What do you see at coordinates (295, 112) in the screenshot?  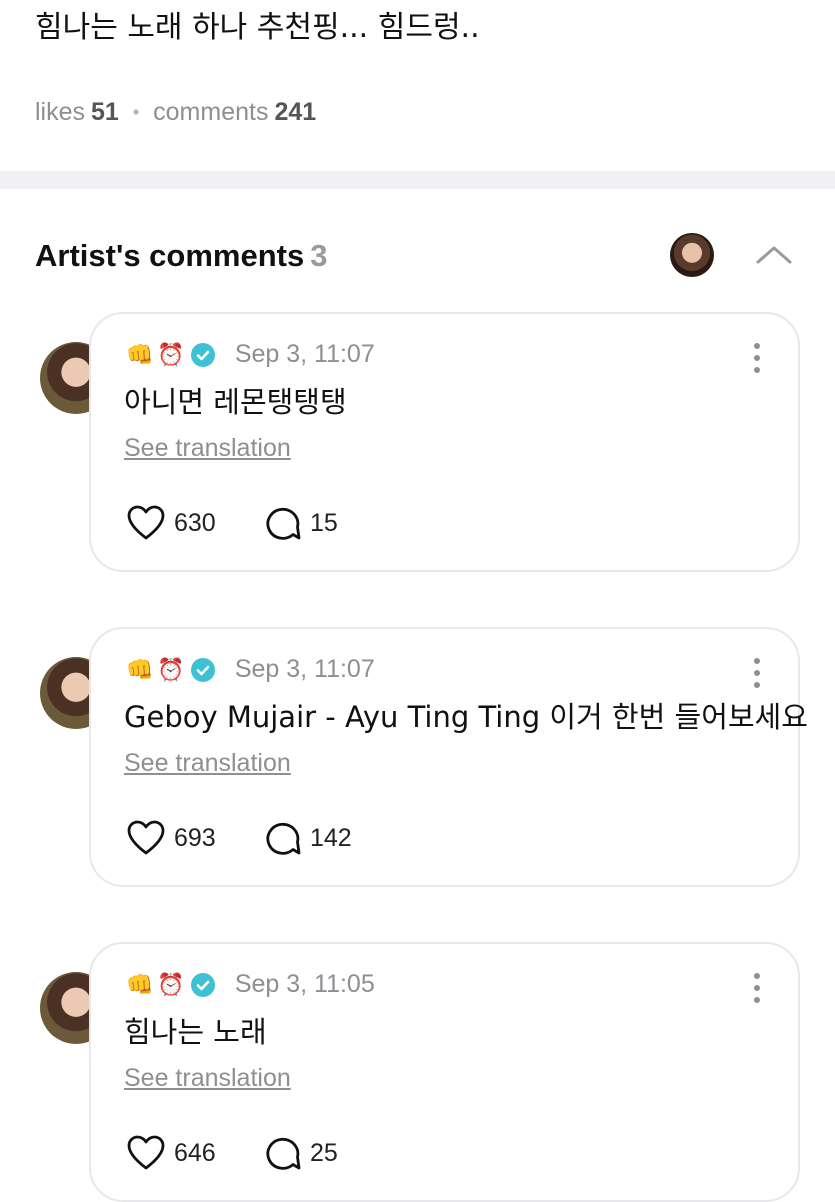 I see `comments-count: 241` at bounding box center [295, 112].